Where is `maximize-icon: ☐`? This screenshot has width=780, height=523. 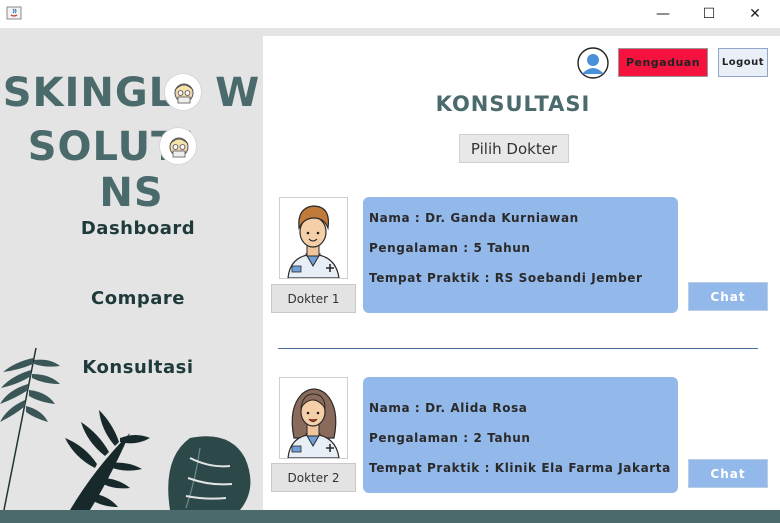 maximize-icon: ☐ is located at coordinates (709, 14).